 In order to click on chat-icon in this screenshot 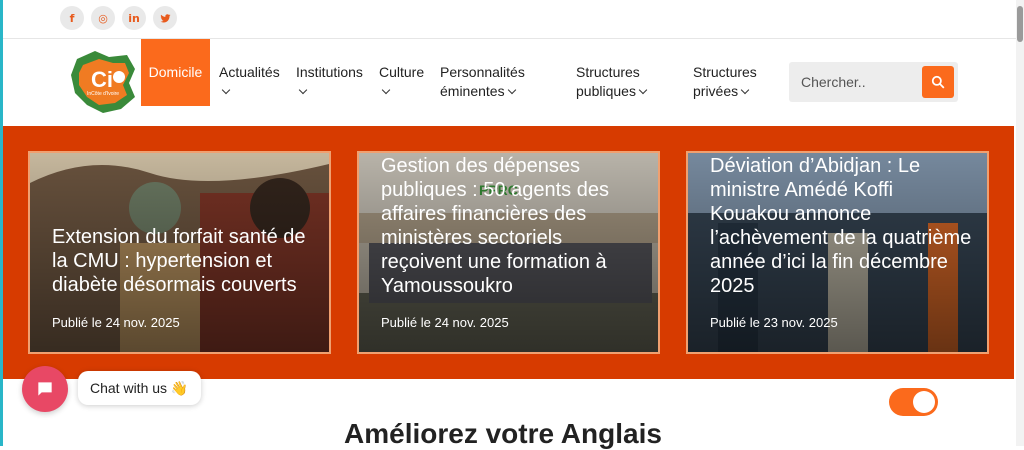, I will do `click(45, 389)`.